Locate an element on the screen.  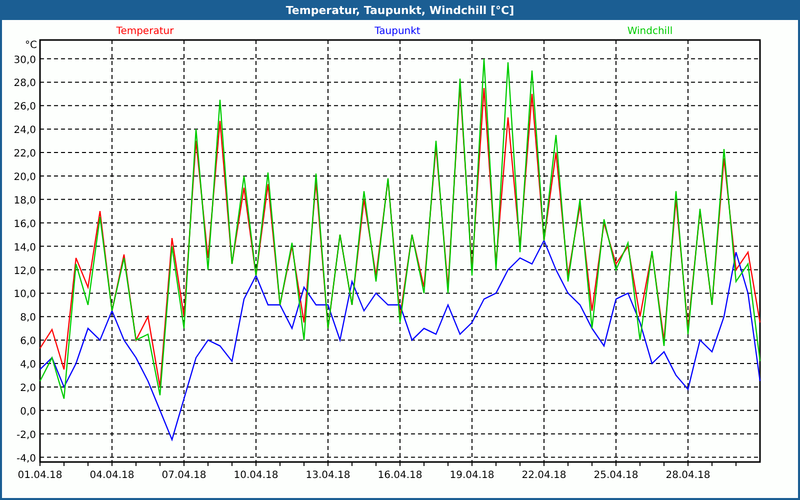
y-tick-label: 2,0 is located at coordinates (28, 388).